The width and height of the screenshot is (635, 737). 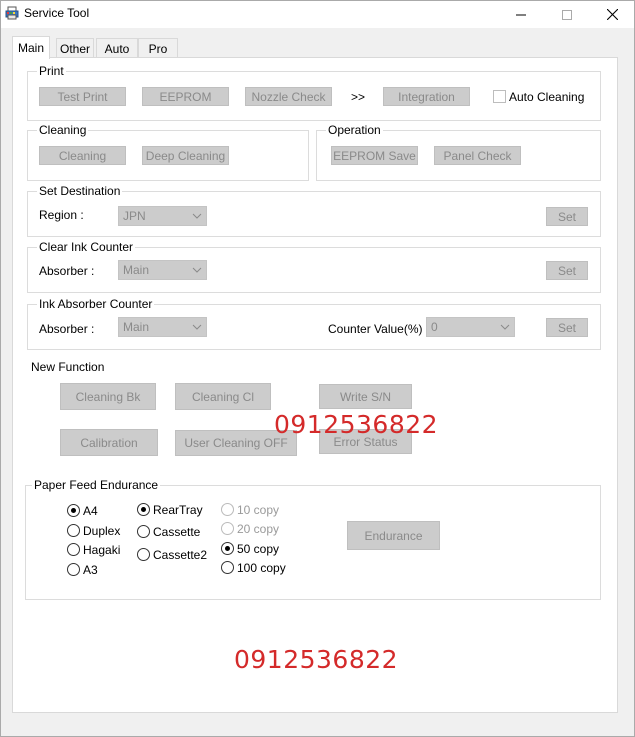 I want to click on tab-auto: Auto, so click(x=117, y=48).